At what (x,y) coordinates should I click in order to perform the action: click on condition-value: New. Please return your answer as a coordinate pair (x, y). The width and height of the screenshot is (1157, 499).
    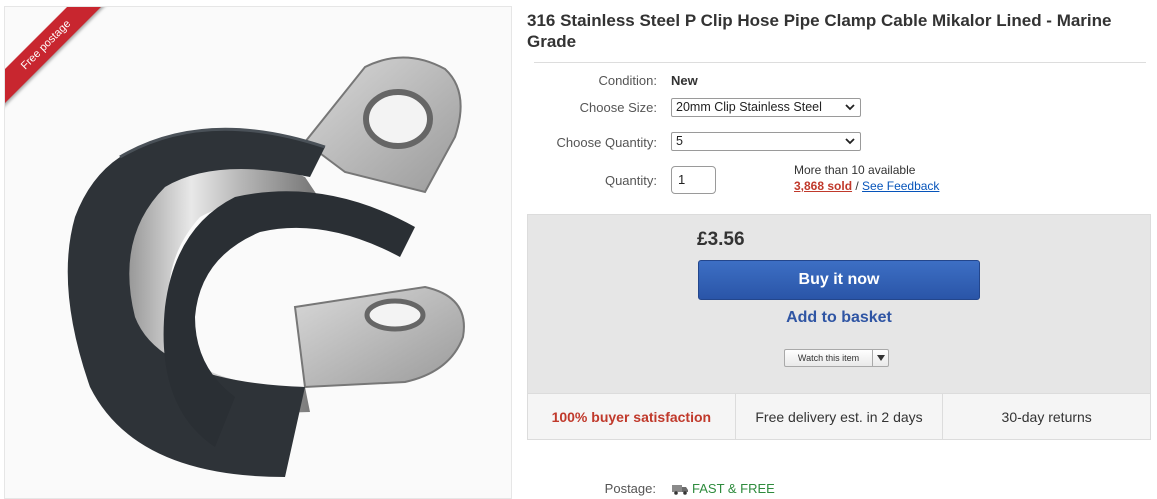
    Looking at the image, I should click on (684, 80).